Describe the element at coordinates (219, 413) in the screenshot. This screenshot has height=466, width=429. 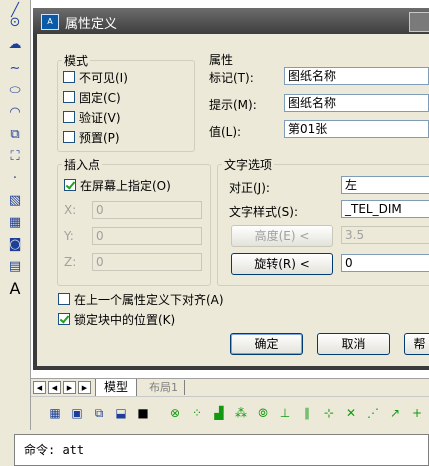
I see `osnap-insert-icon: ▟` at that location.